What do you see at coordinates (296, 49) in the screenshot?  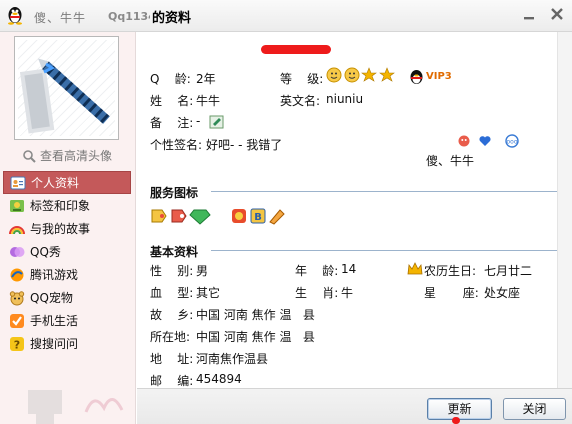 I see `redaction-mark` at bounding box center [296, 49].